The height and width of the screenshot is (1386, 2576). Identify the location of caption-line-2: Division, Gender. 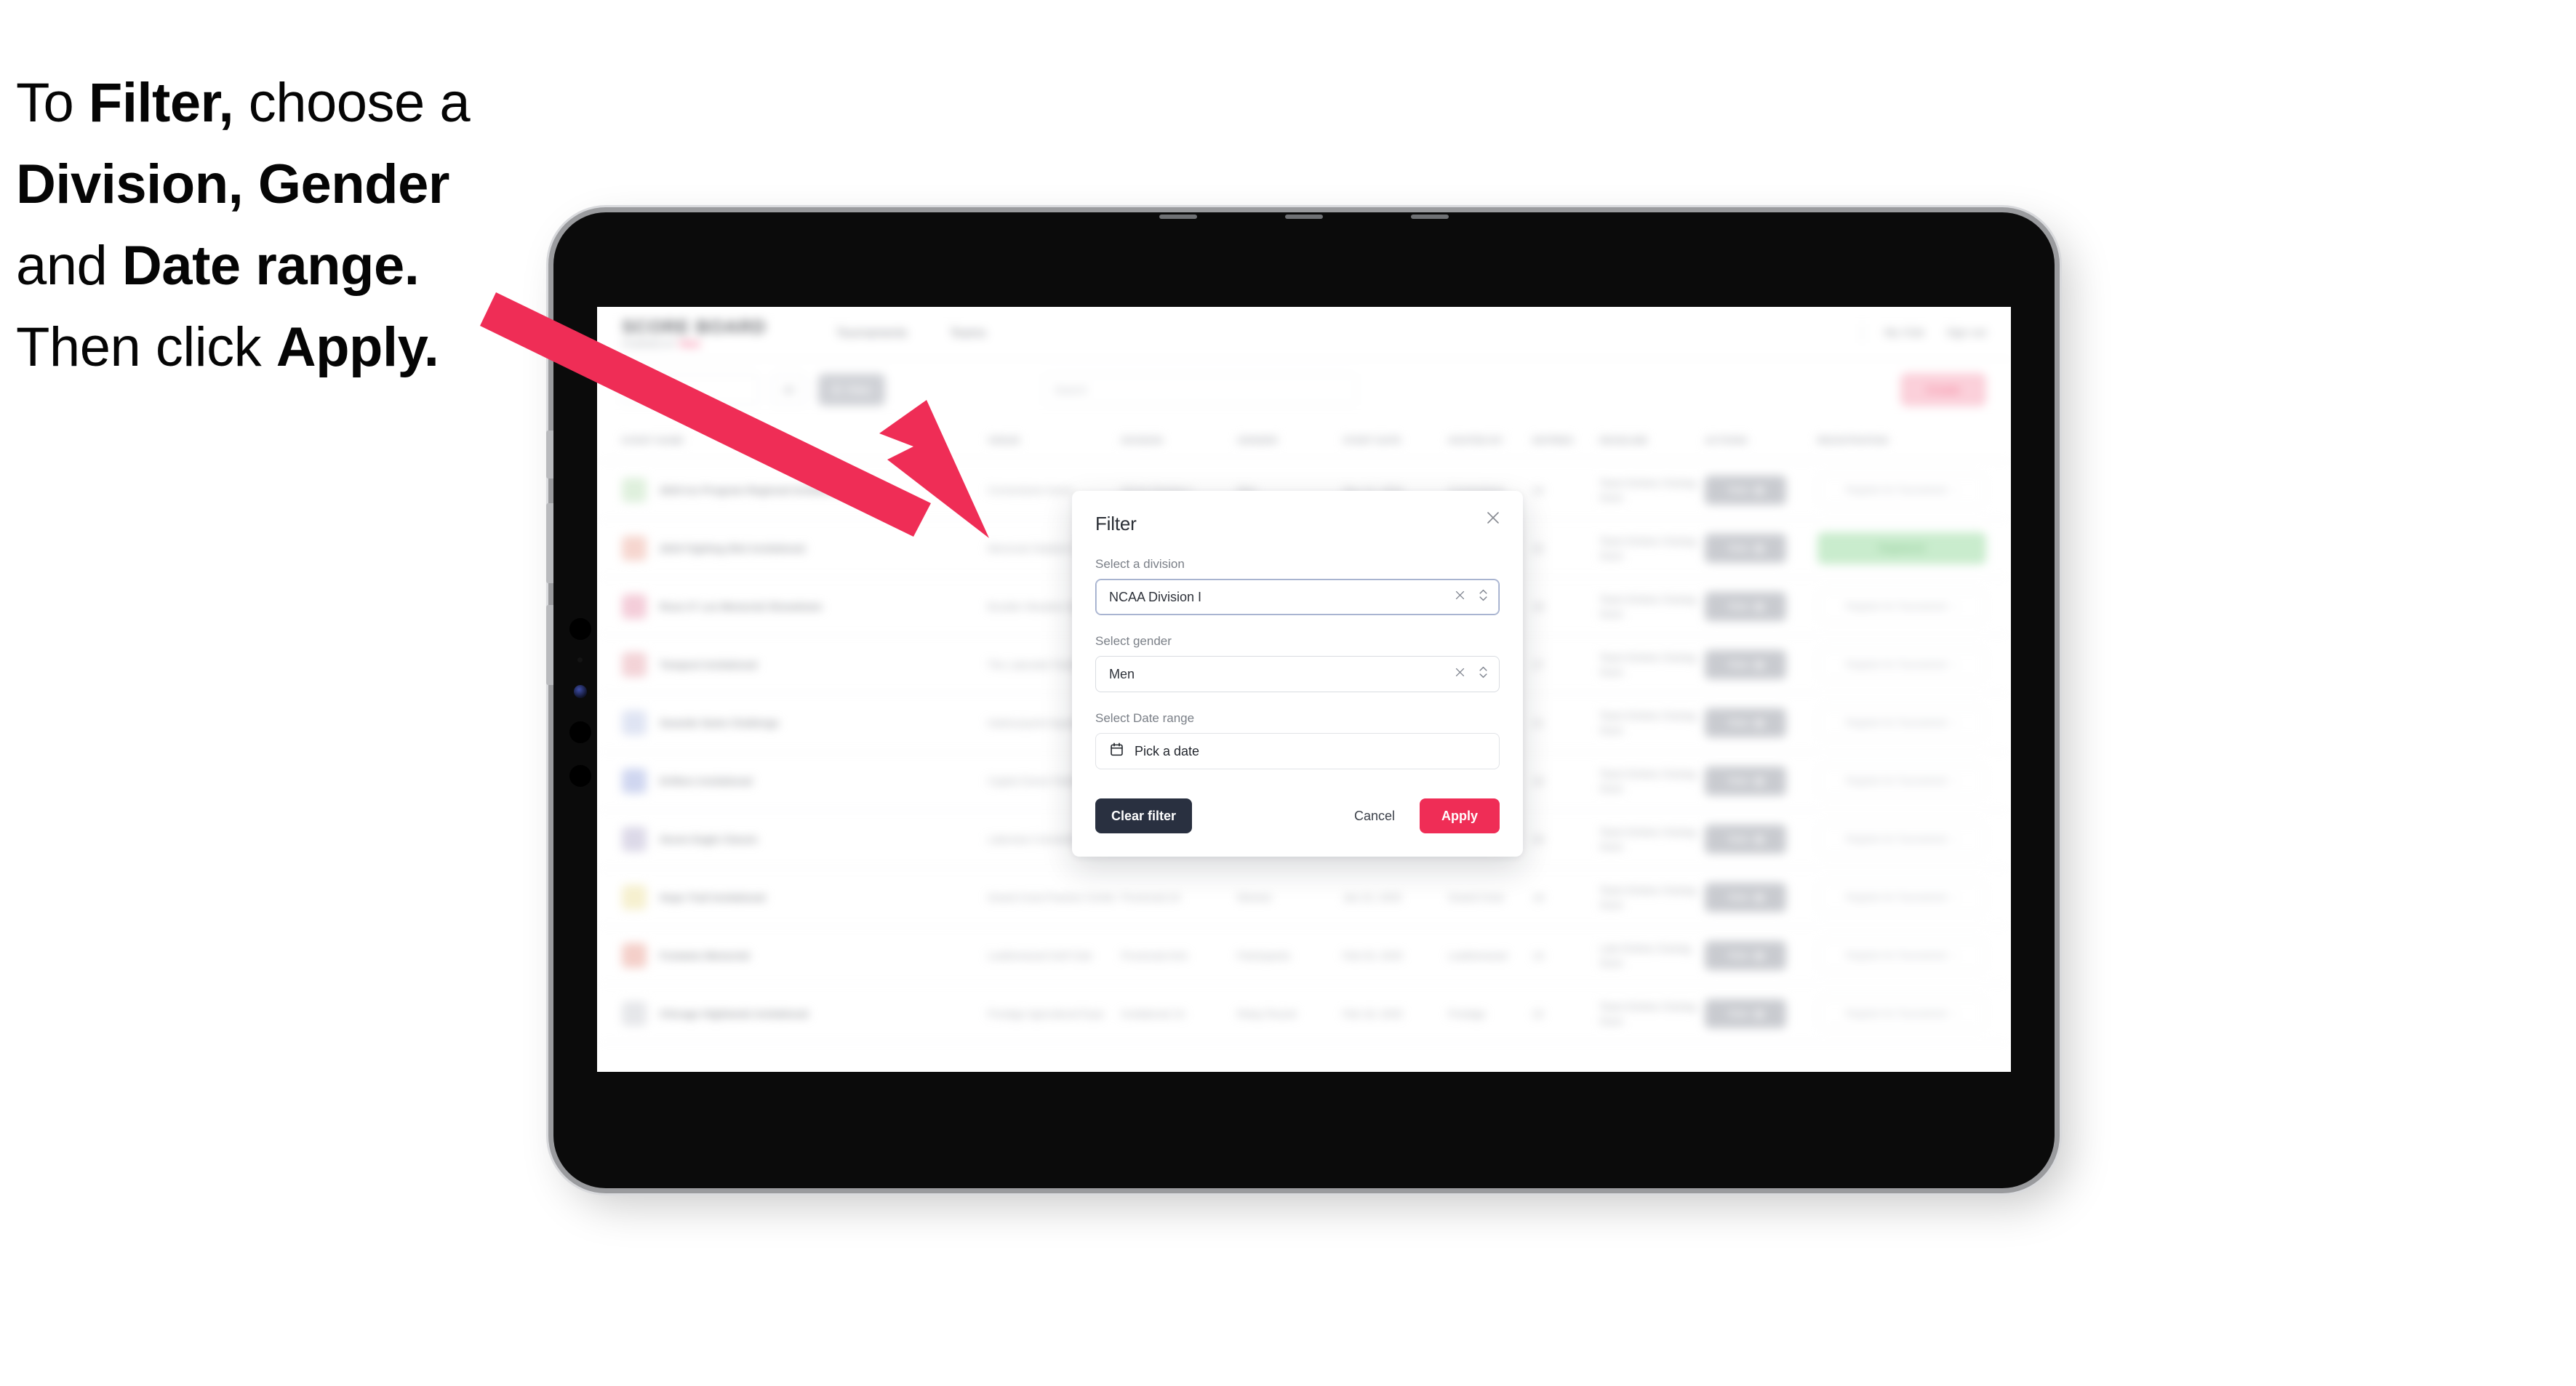
(292, 185).